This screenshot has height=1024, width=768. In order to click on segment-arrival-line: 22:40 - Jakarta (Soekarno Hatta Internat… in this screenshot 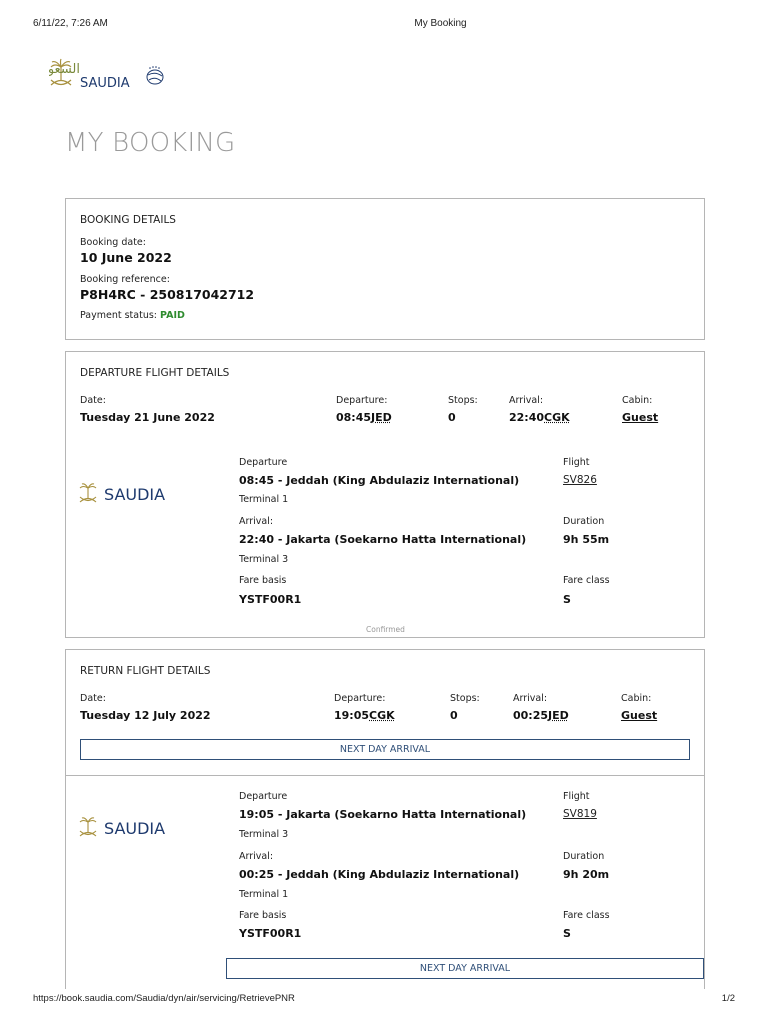, I will do `click(382, 539)`.